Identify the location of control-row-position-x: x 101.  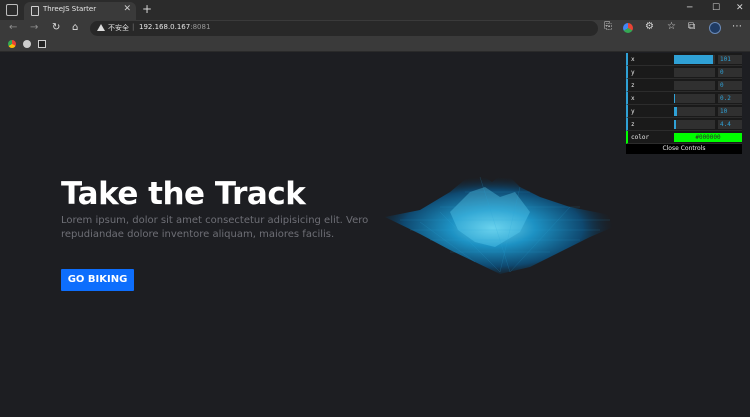
(684, 59).